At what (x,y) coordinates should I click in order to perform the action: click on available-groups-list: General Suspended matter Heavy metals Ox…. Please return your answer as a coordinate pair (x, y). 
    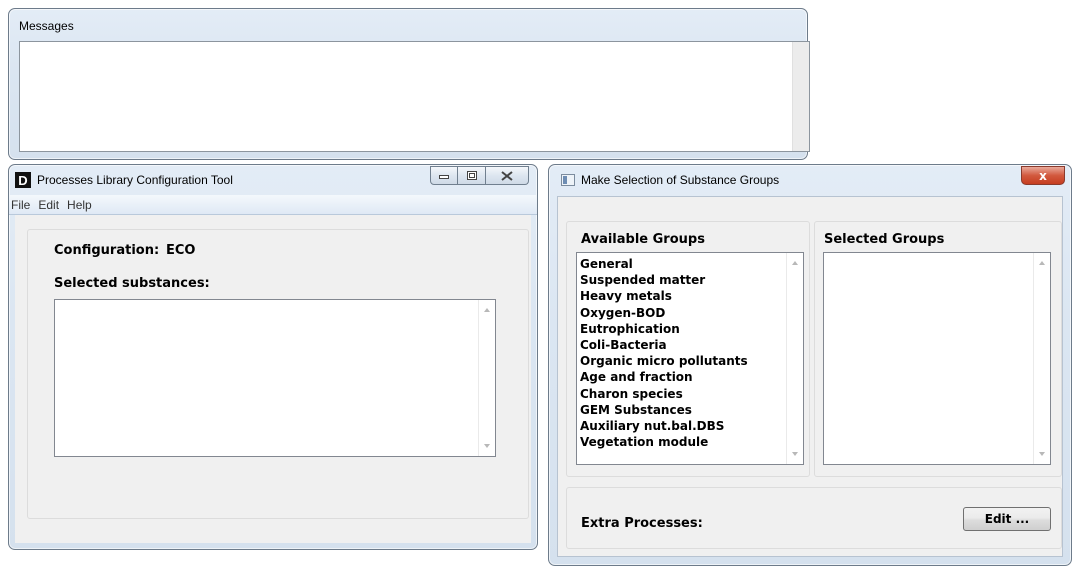
    Looking at the image, I should click on (690, 358).